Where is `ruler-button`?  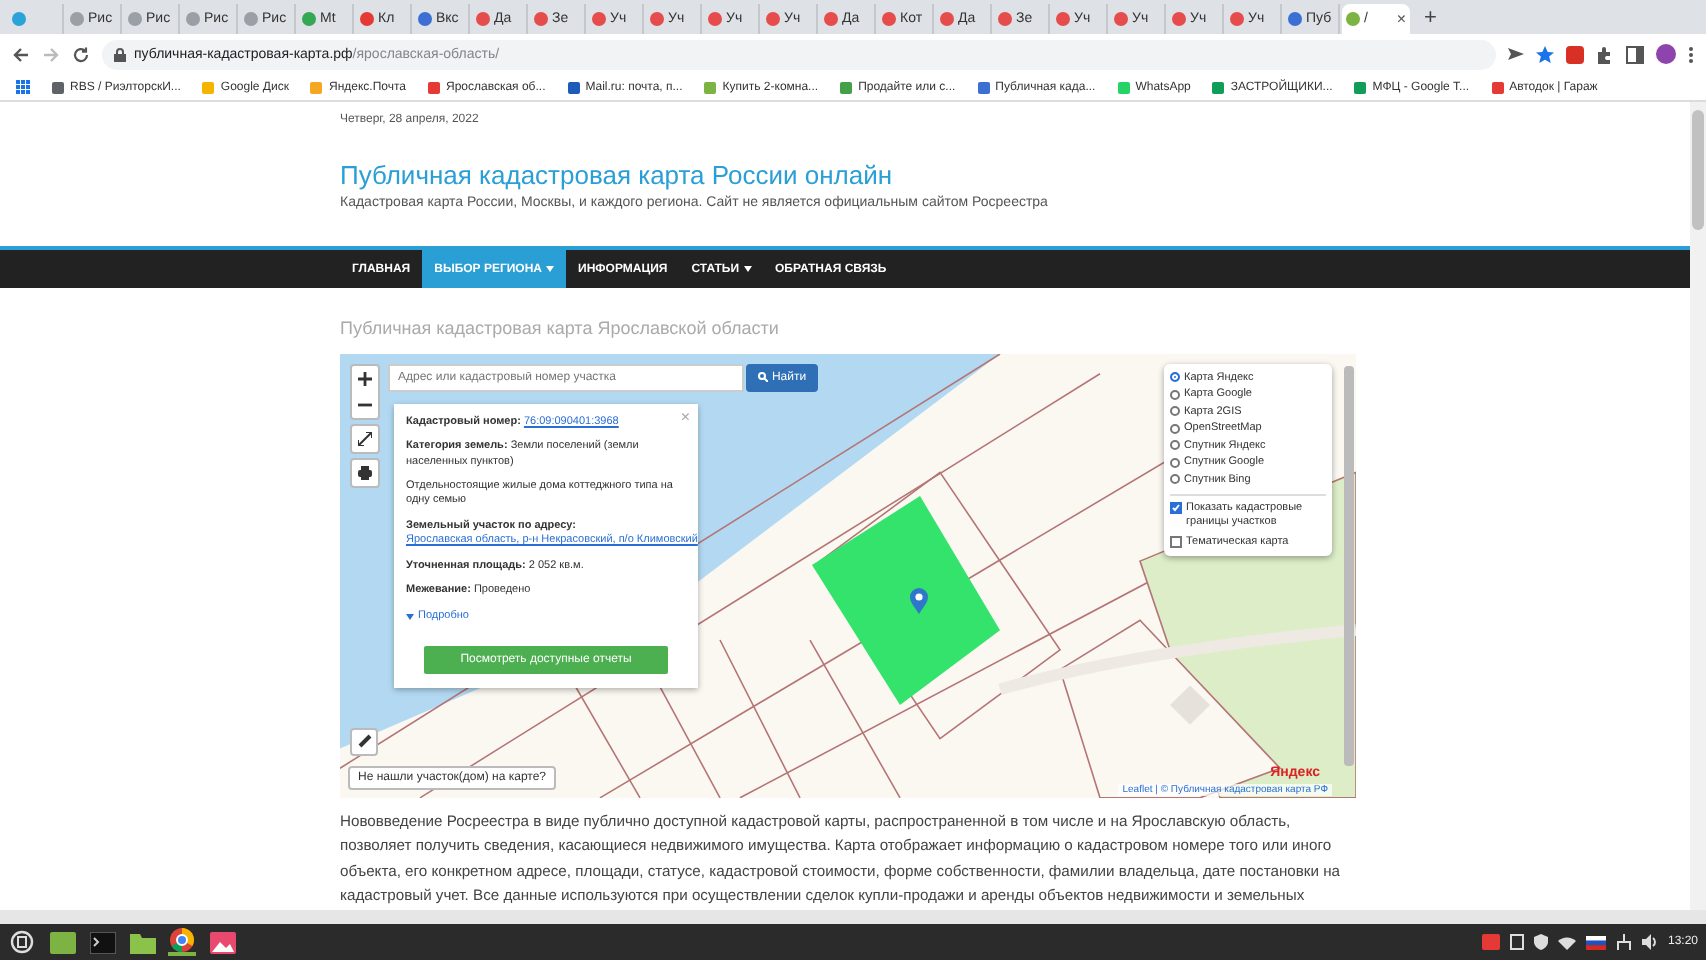 ruler-button is located at coordinates (364, 741).